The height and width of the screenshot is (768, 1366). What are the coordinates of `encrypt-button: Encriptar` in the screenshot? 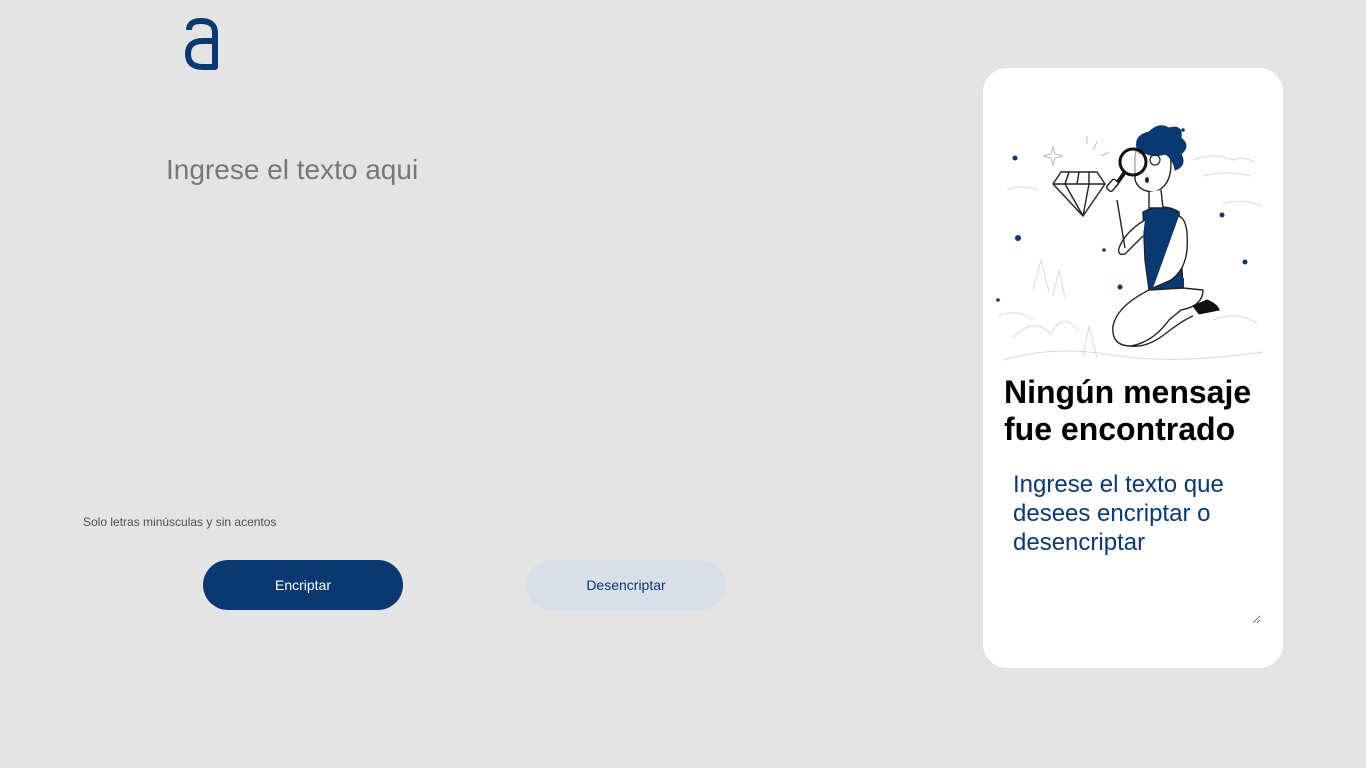 It's located at (303, 585).